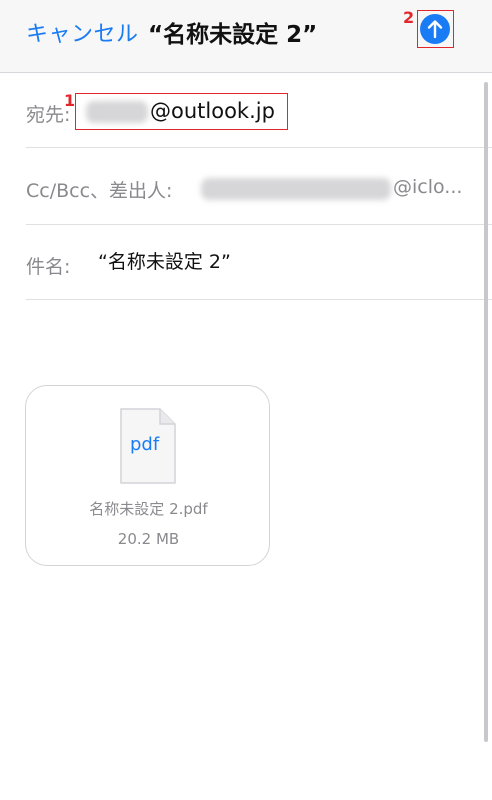 This screenshot has height=800, width=492. I want to click on cc-bcc-label: Cc/Bcc、差出人:, so click(99, 191).